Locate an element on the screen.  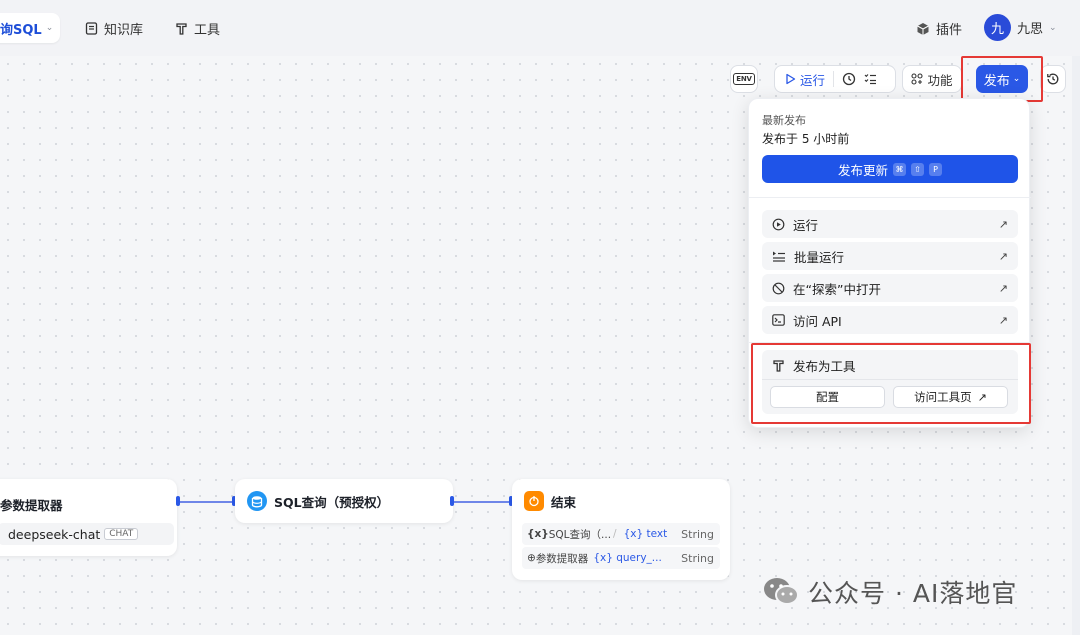
output-row: {x} SQL查询（... / {x} text String is located at coordinates (621, 534).